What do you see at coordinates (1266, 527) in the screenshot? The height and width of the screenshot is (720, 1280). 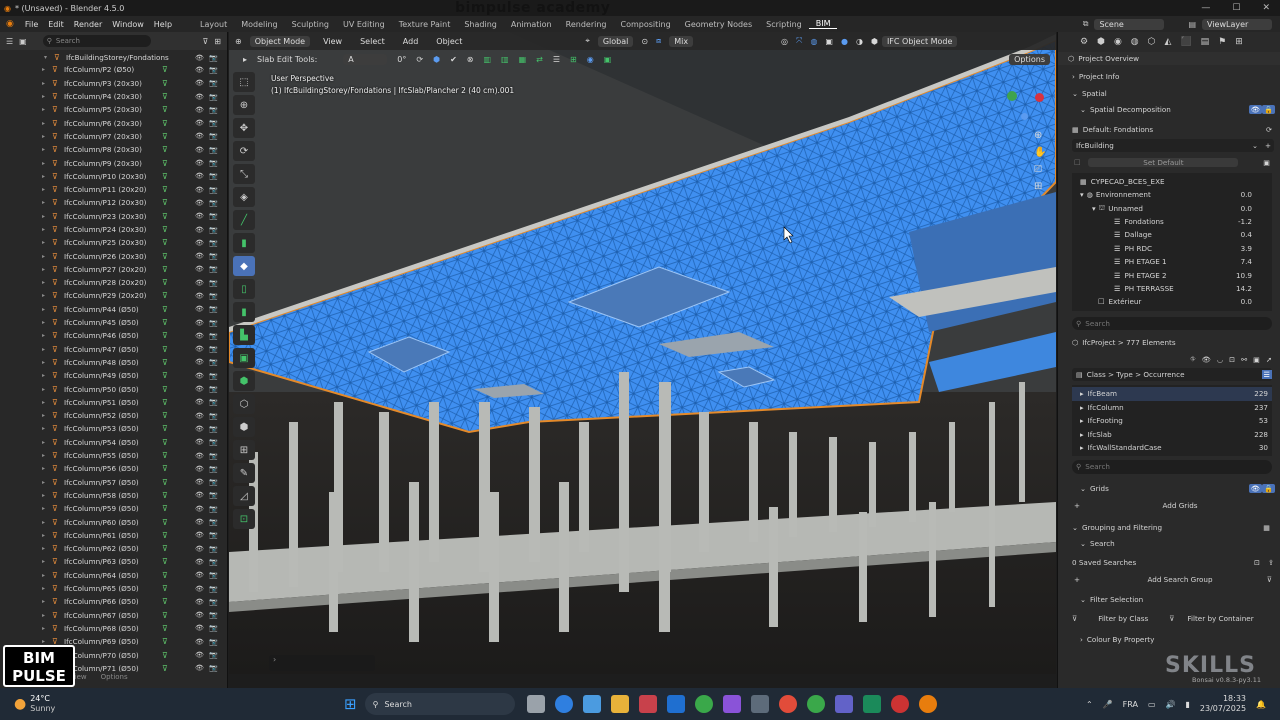 I see `filter-options-icon: ▦` at bounding box center [1266, 527].